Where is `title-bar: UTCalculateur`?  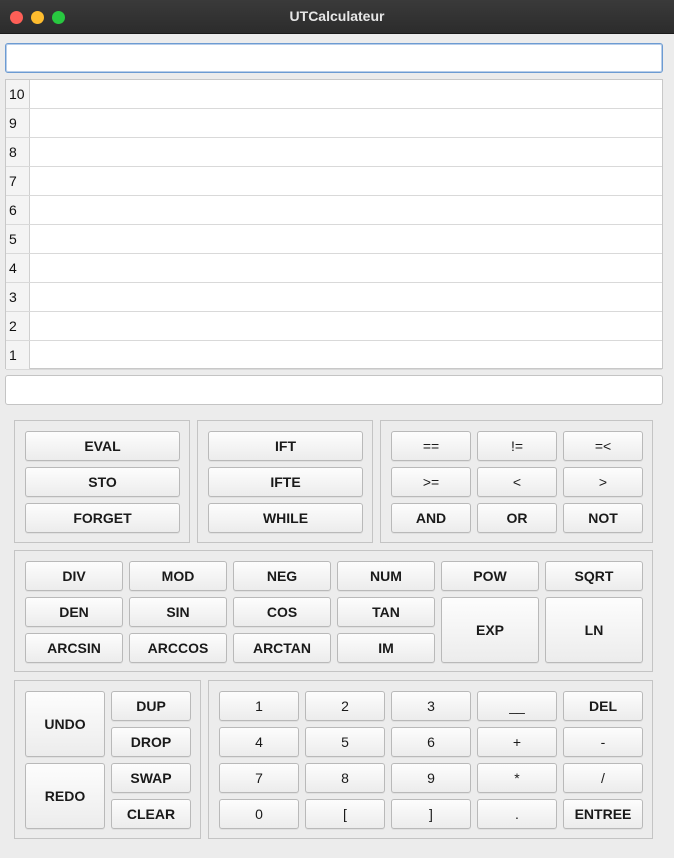 title-bar: UTCalculateur is located at coordinates (337, 17).